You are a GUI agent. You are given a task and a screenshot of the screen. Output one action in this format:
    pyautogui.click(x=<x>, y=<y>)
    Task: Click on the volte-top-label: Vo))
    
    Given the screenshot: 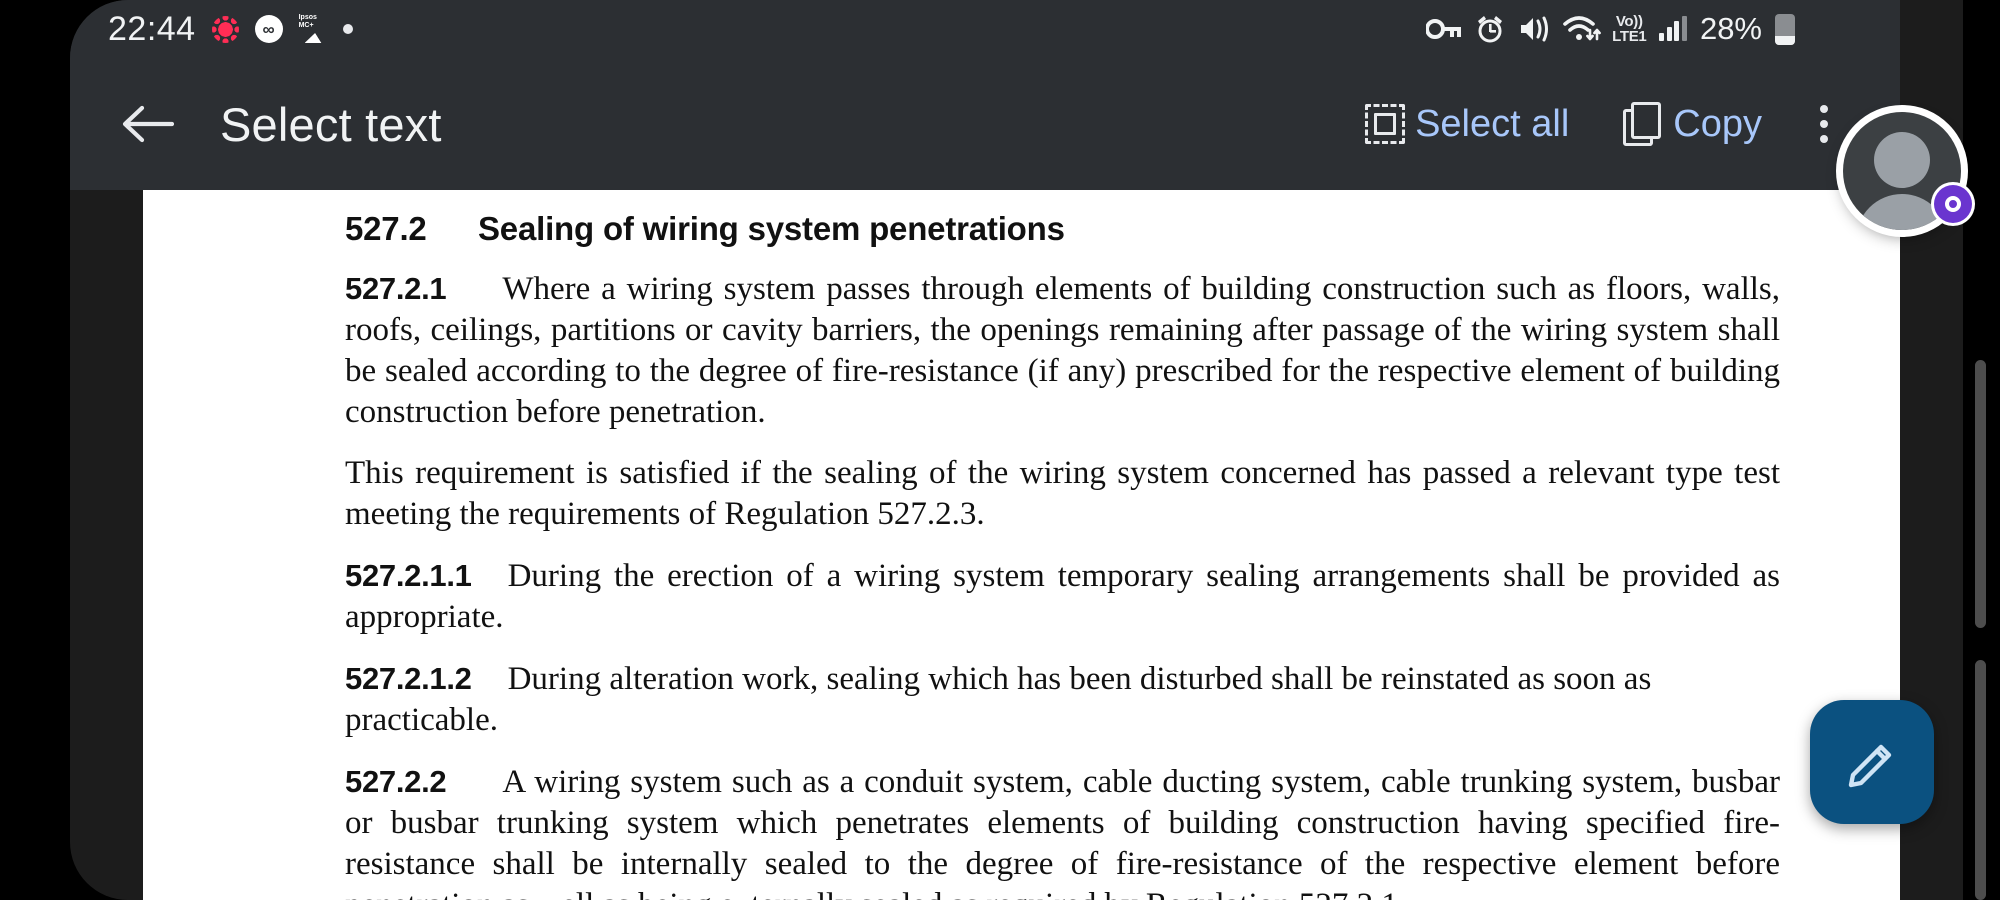 What is the action you would take?
    pyautogui.click(x=1629, y=21)
    